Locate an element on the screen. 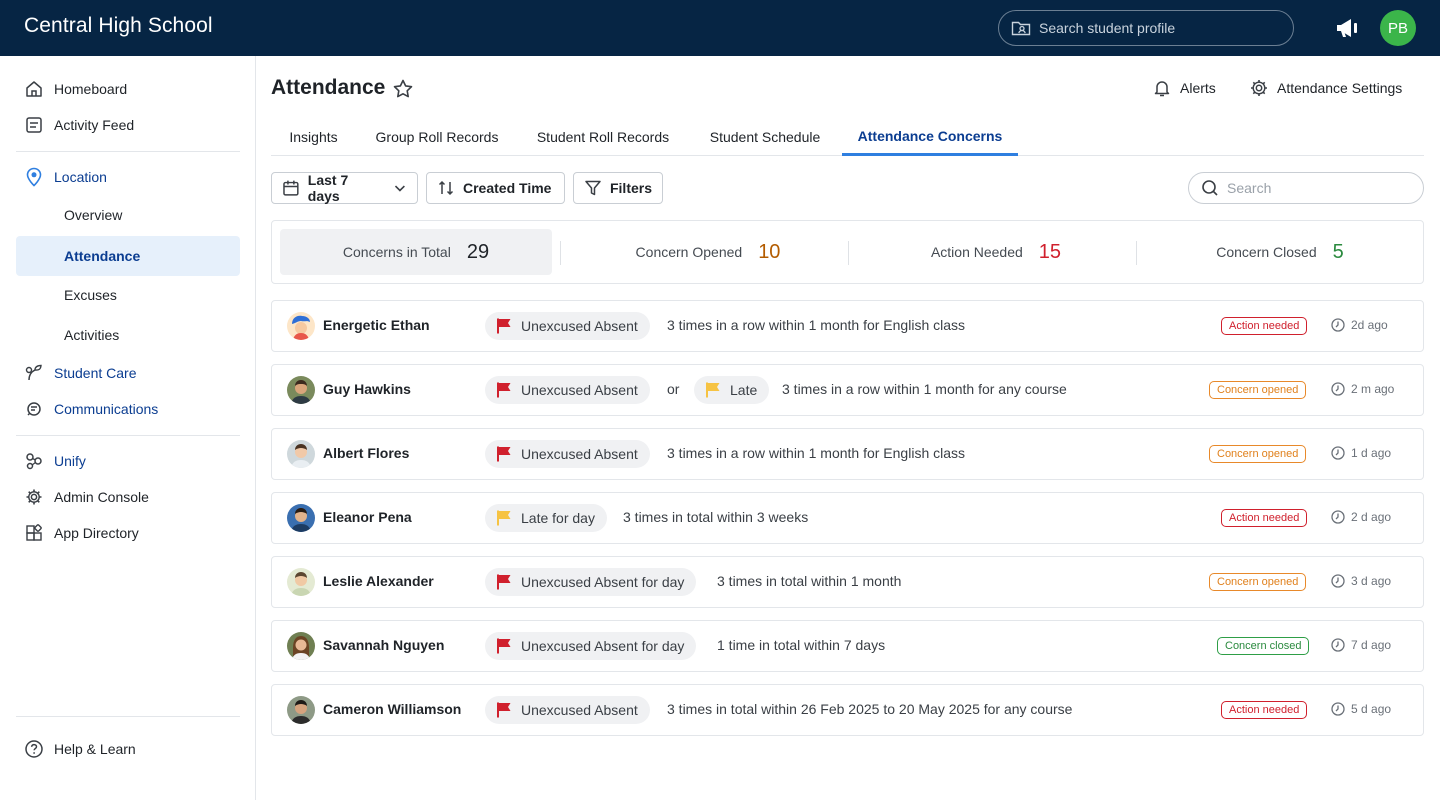 The width and height of the screenshot is (1440, 800). summary-action-needed: Action Needed 15 is located at coordinates (996, 252).